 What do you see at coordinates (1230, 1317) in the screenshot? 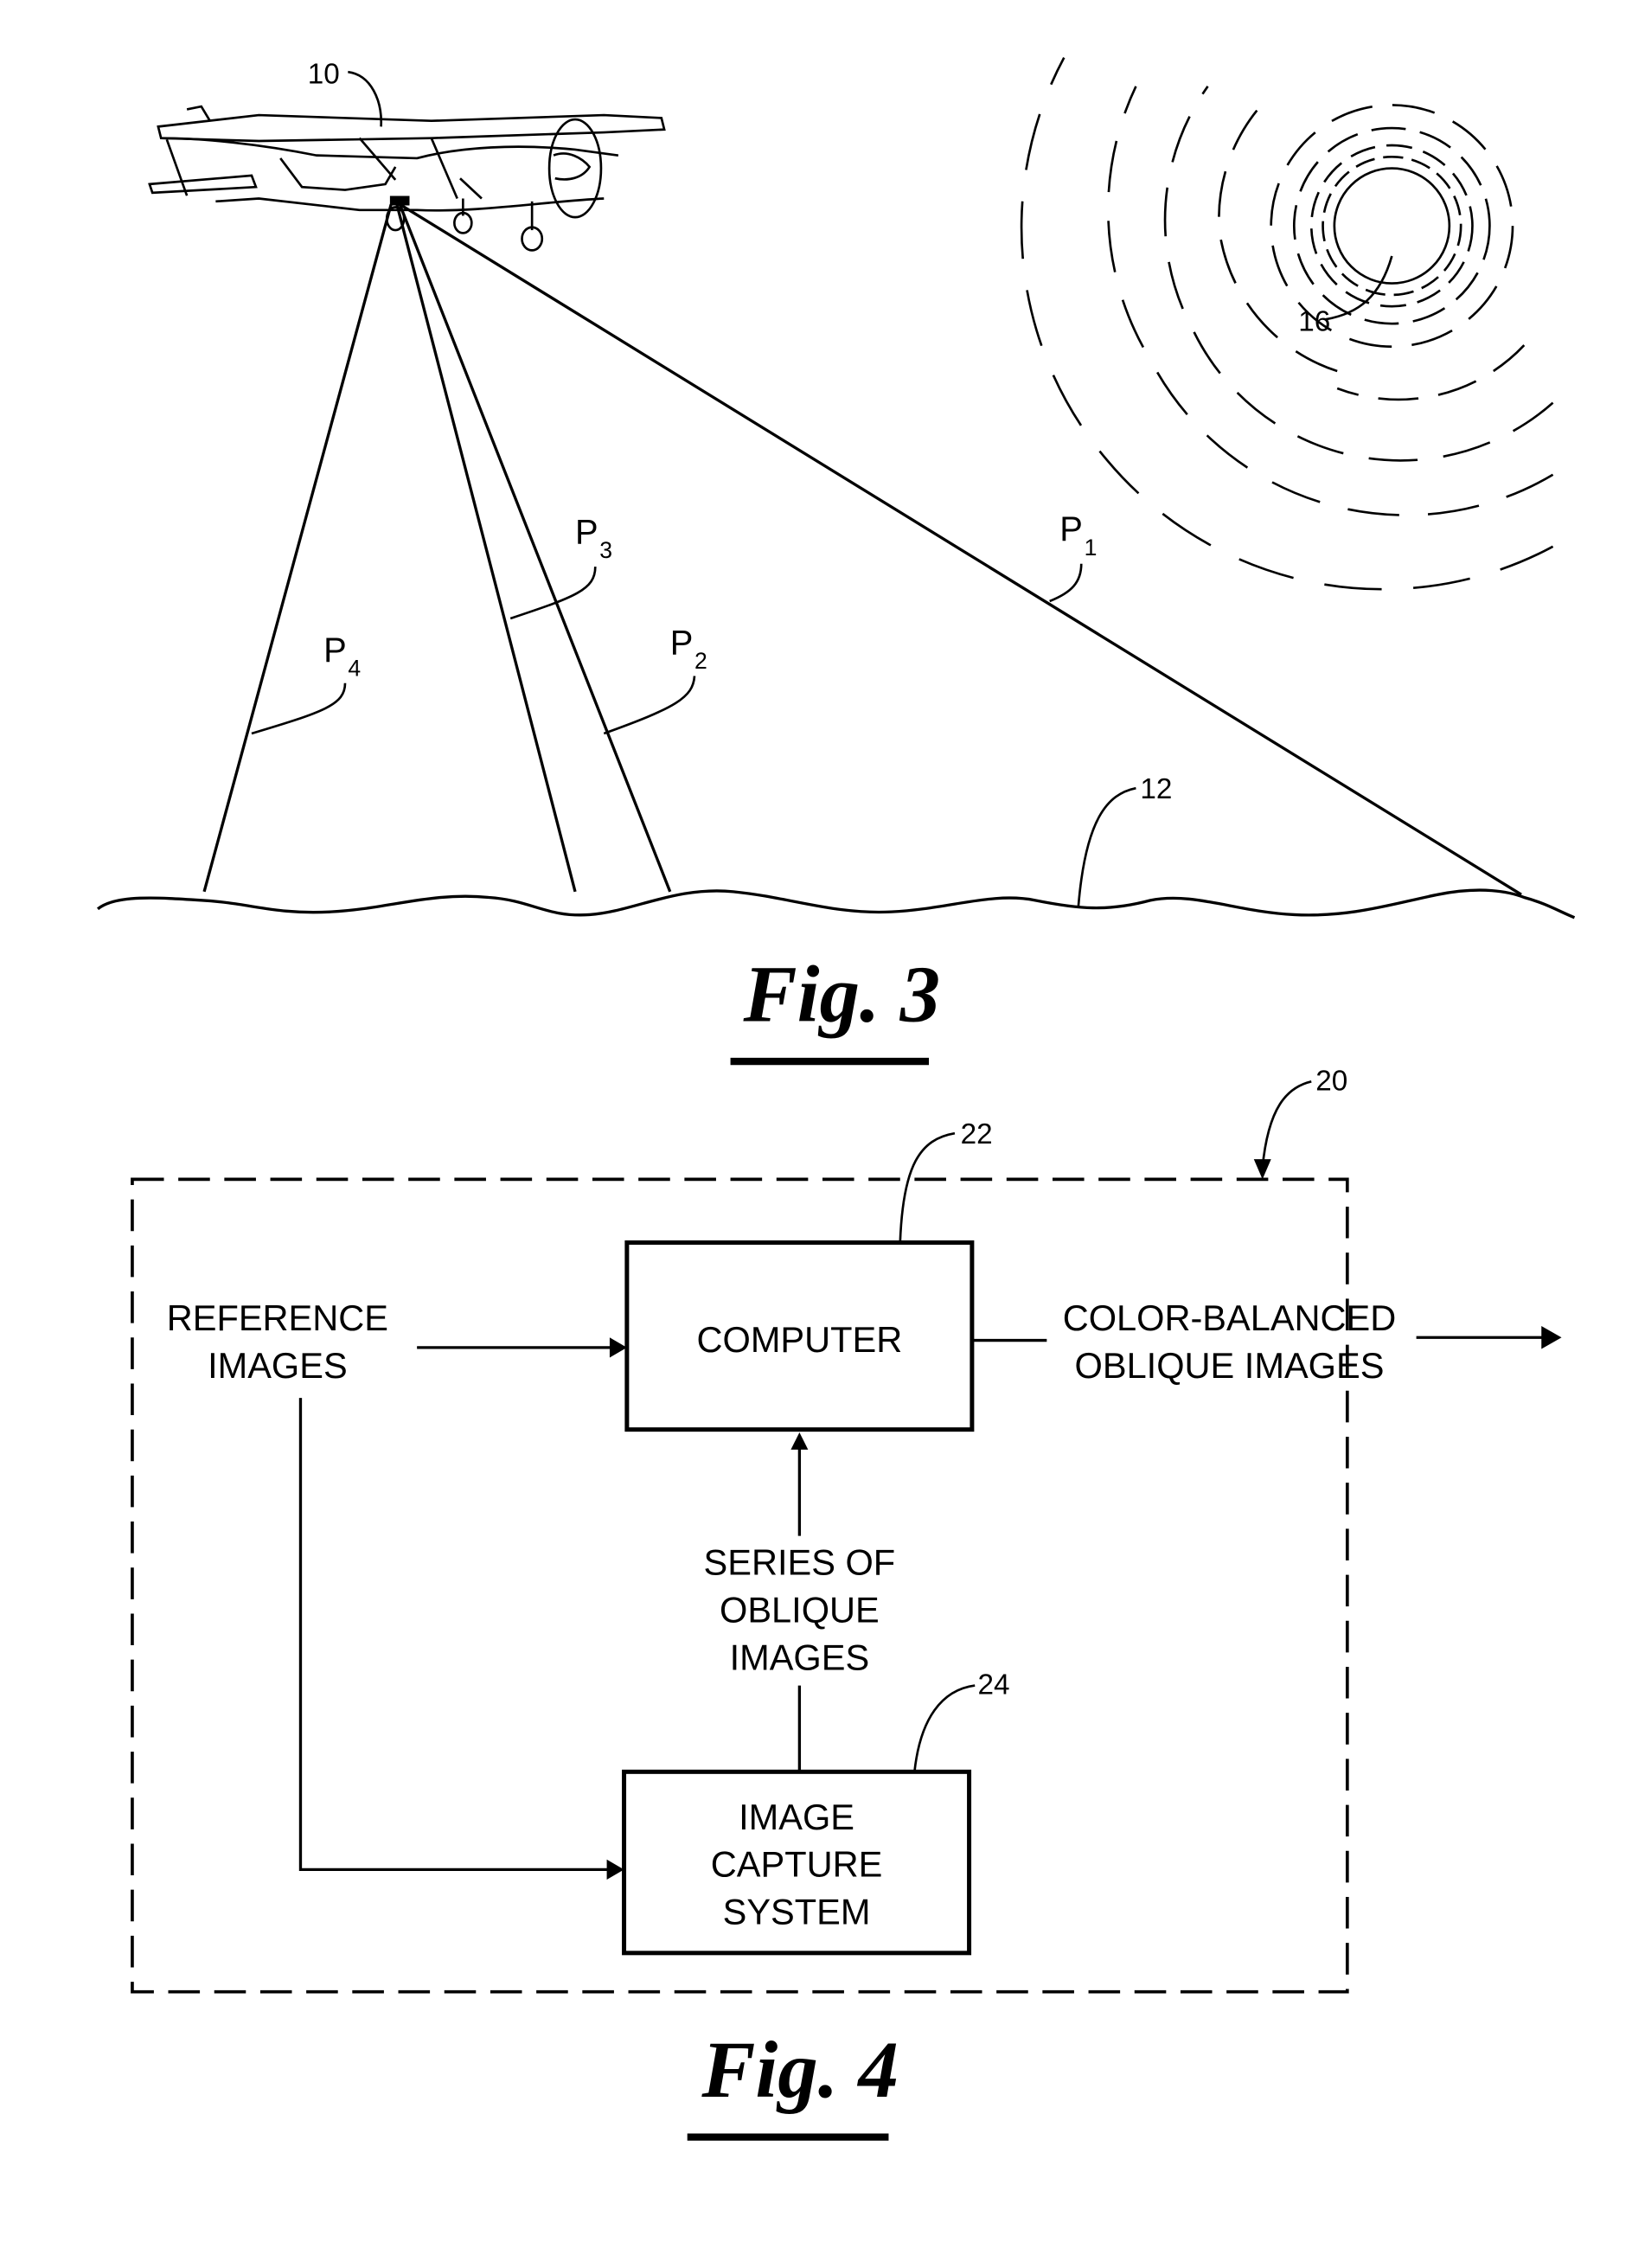
I see `color-balanced-line1: COLOR-BALANCED` at bounding box center [1230, 1317].